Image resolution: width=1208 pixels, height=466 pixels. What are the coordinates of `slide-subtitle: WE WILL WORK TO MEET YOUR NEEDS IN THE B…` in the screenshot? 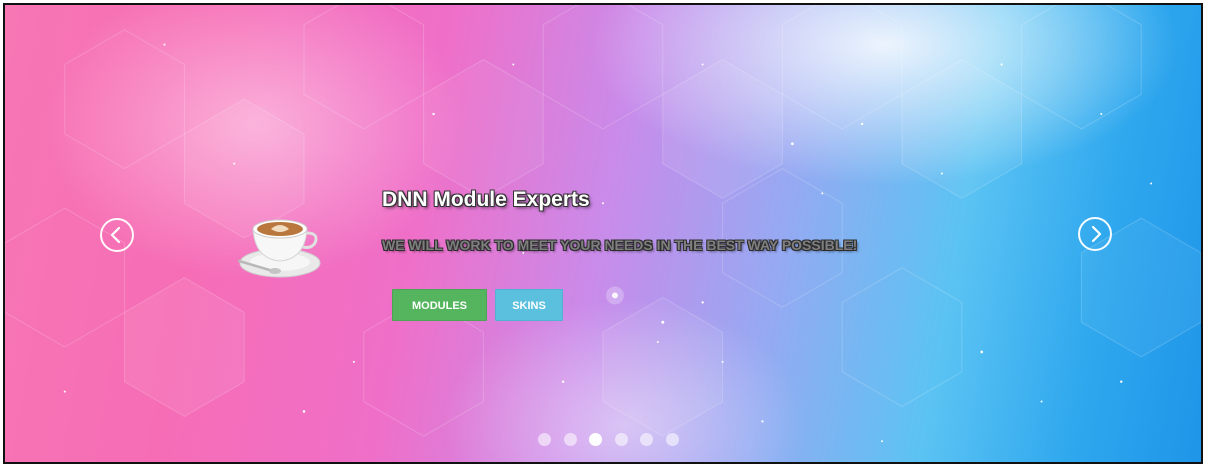 It's located at (620, 245).